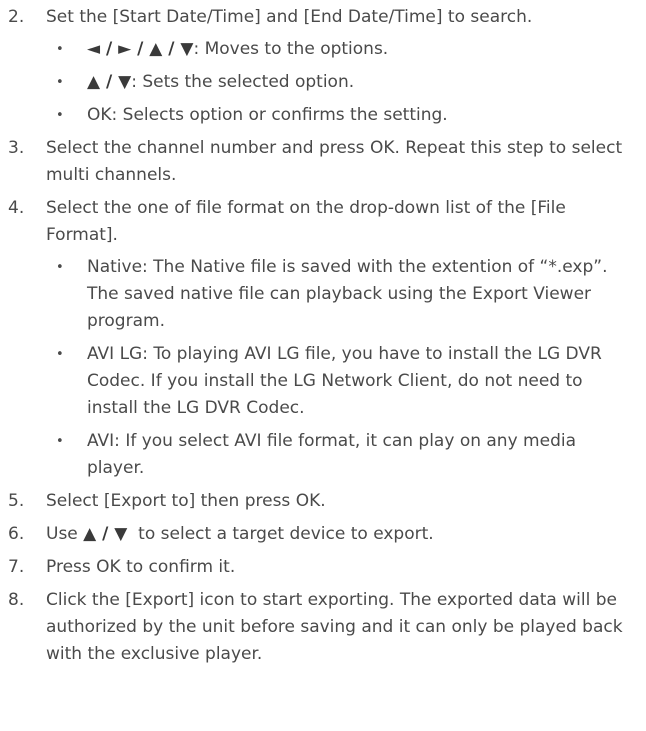 The width and height of the screenshot is (646, 731). What do you see at coordinates (16, 501) in the screenshot?
I see `step-number: 5.` at bounding box center [16, 501].